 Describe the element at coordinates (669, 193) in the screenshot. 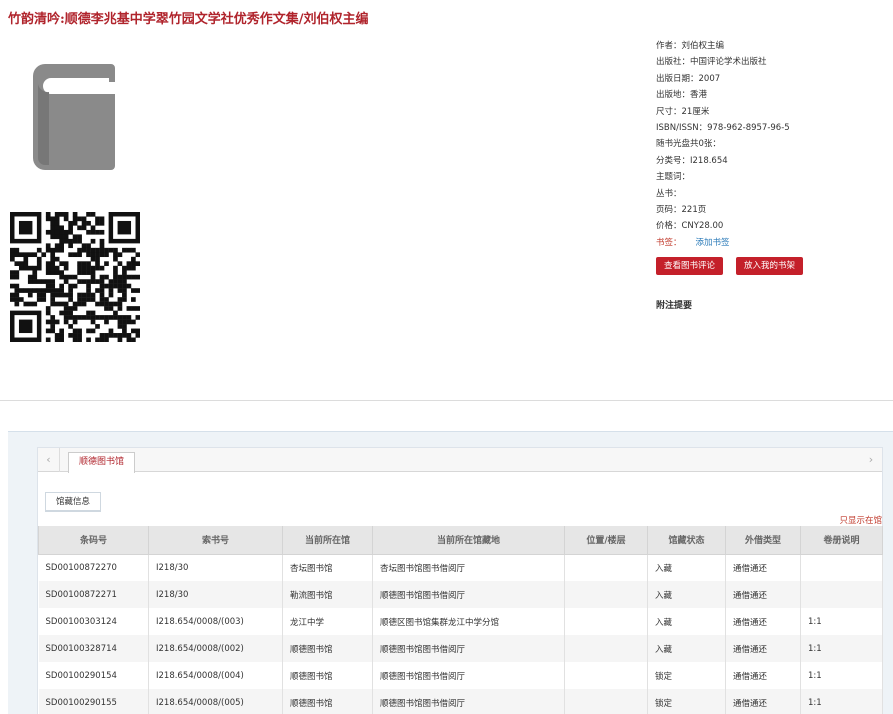

I see `meta-series: 丛书：` at that location.